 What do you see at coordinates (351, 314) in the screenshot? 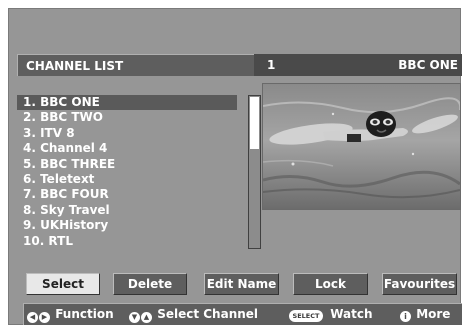
I see `help-watch-label: Watch` at bounding box center [351, 314].